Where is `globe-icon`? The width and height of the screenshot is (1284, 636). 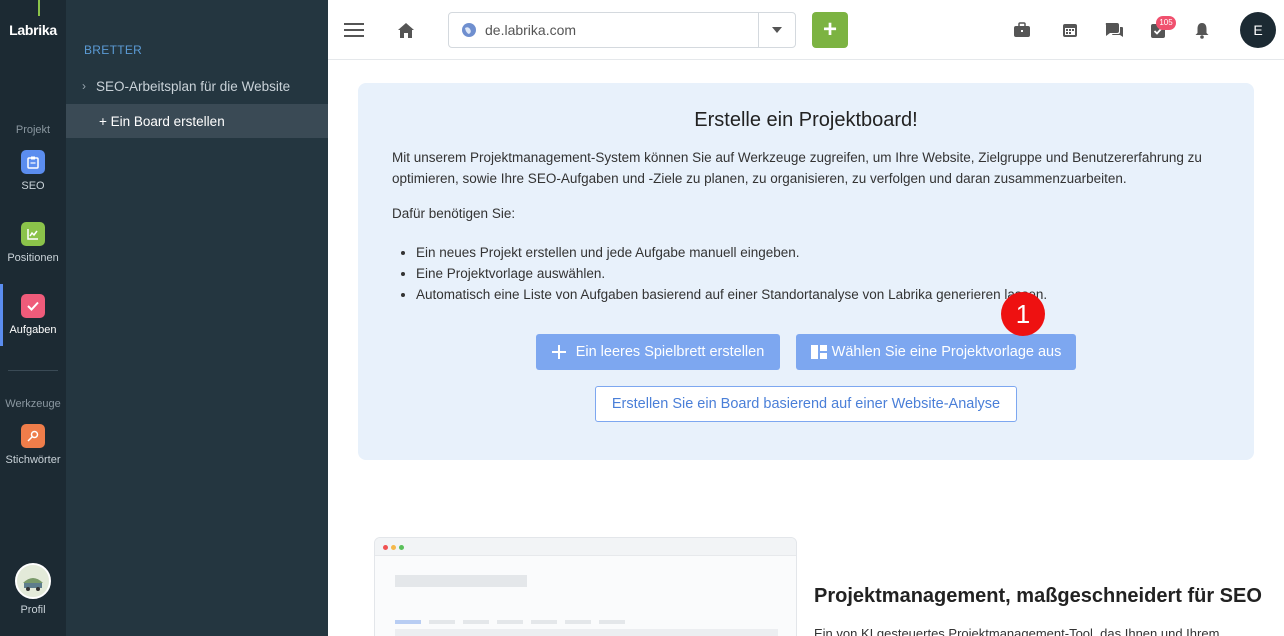 globe-icon is located at coordinates (469, 30).